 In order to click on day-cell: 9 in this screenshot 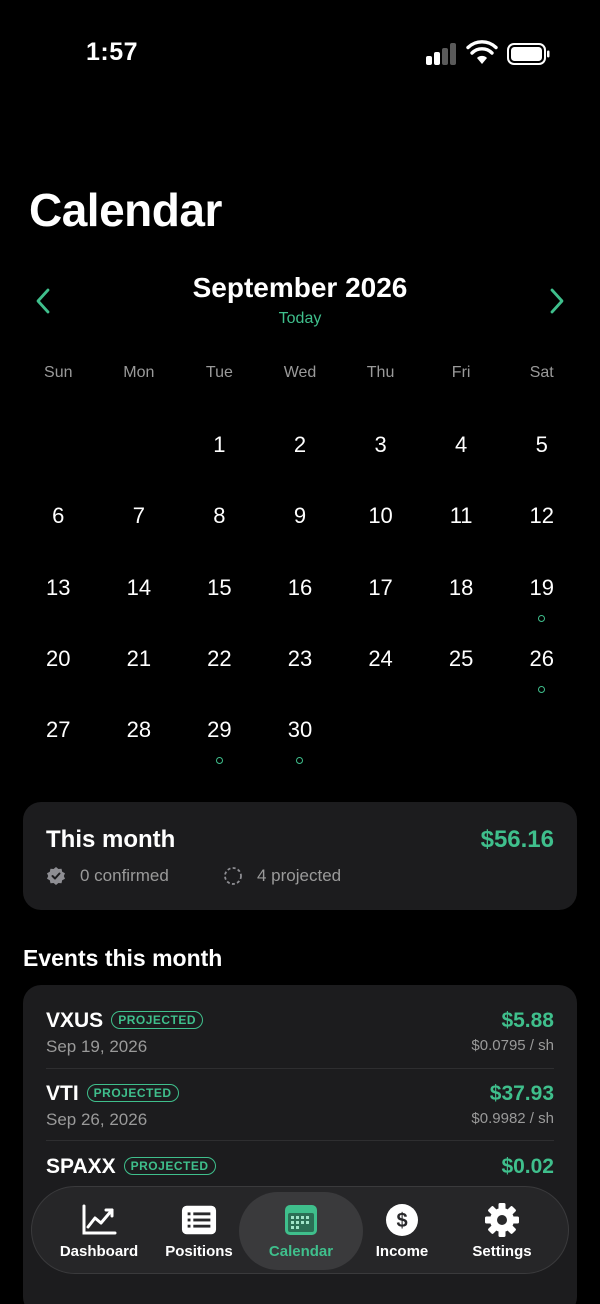, I will do `click(300, 514)`.